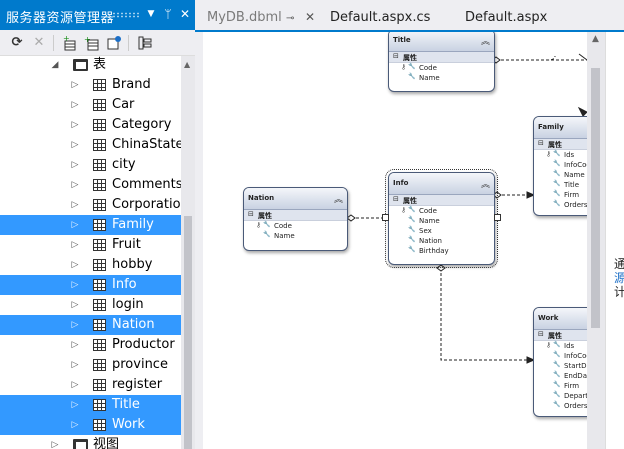  Describe the element at coordinates (310, 17) in the screenshot. I see `close-icon: ✕` at that location.